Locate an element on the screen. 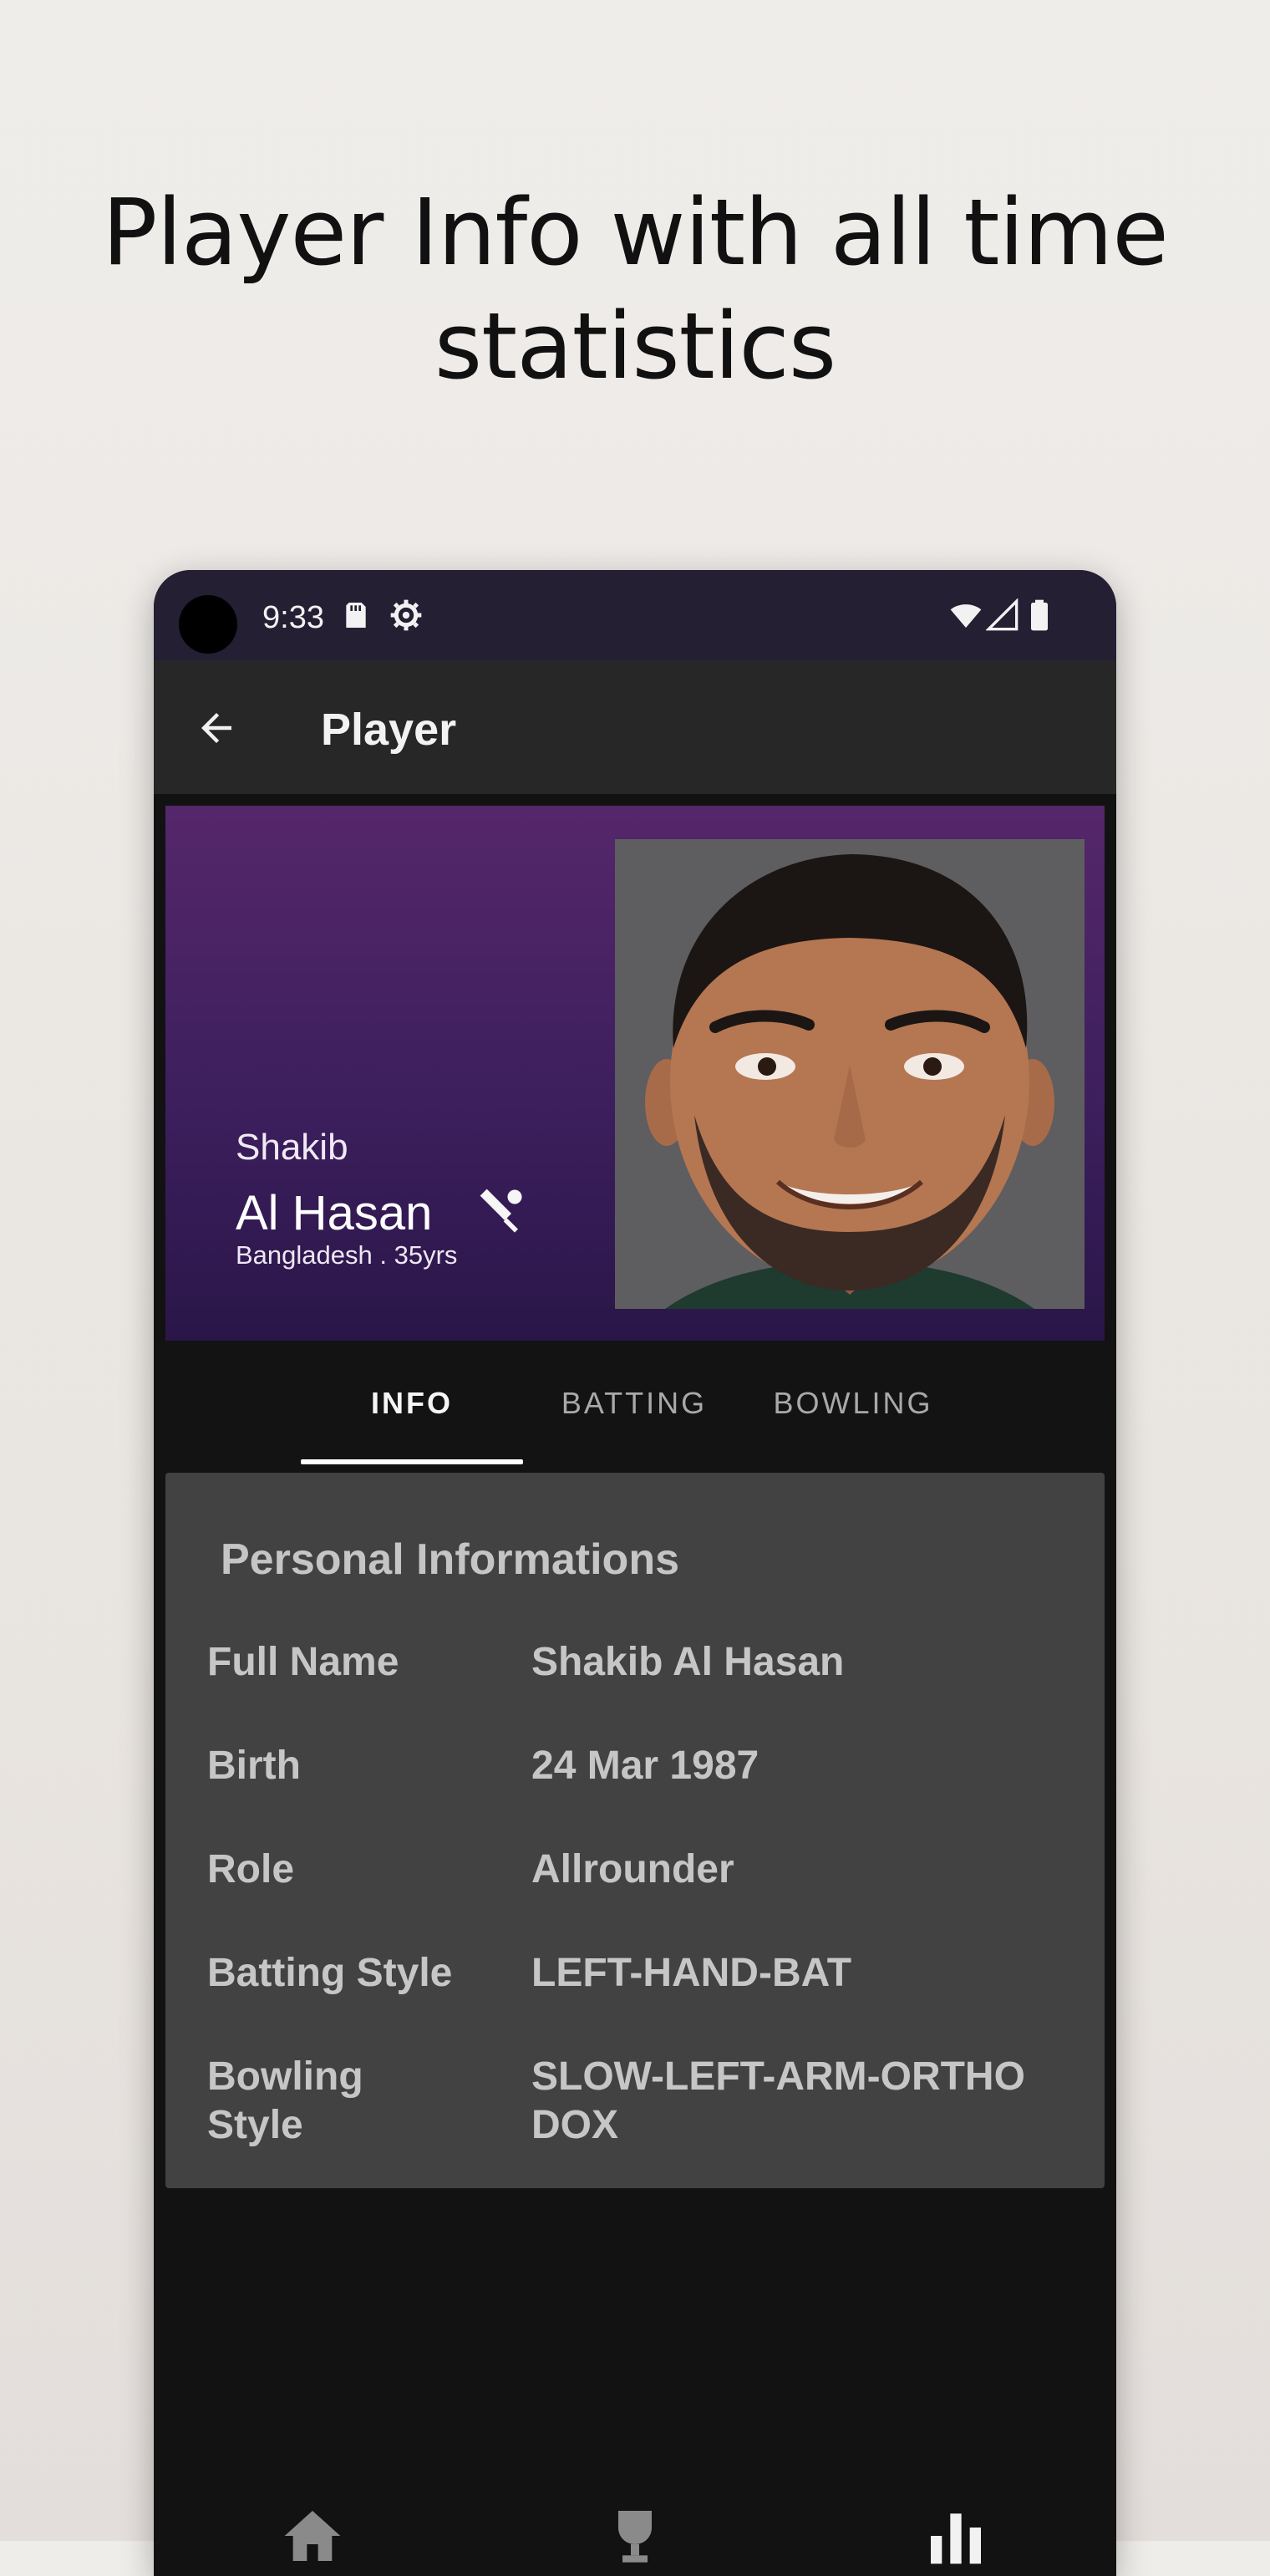  player-portrait-image is located at coordinates (850, 1074).